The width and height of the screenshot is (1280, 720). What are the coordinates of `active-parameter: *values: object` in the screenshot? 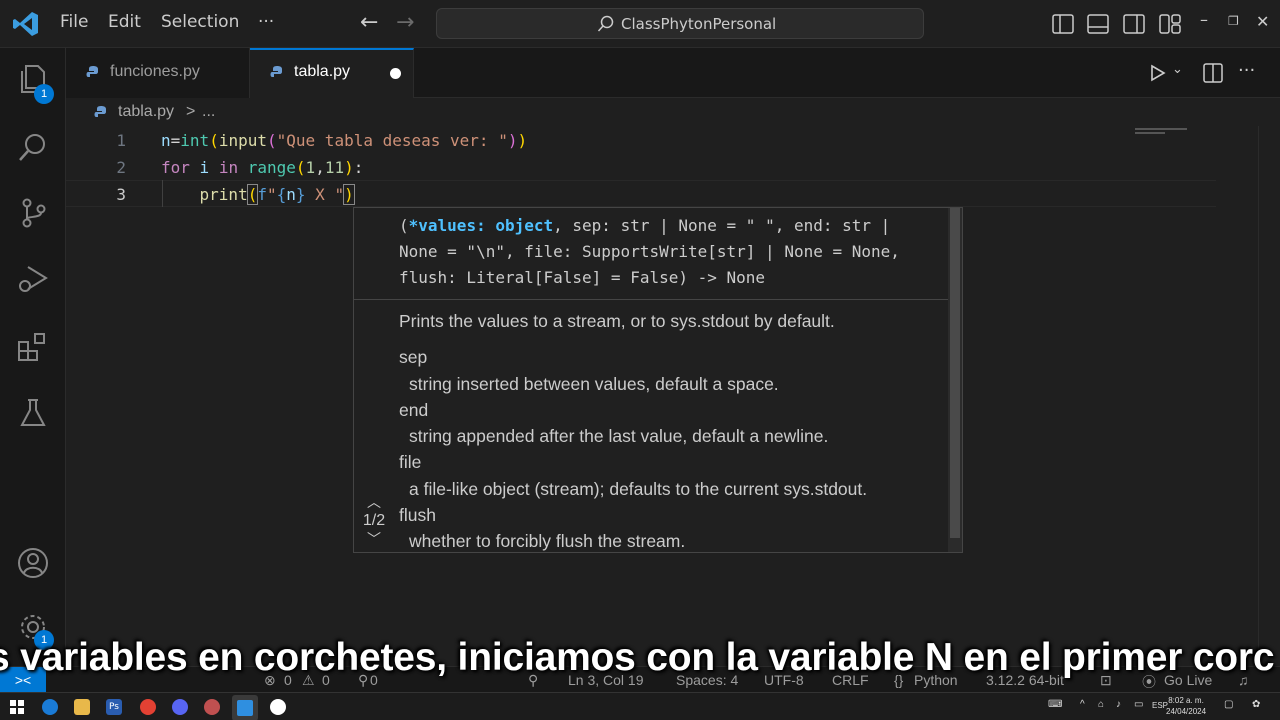 It's located at (481, 225).